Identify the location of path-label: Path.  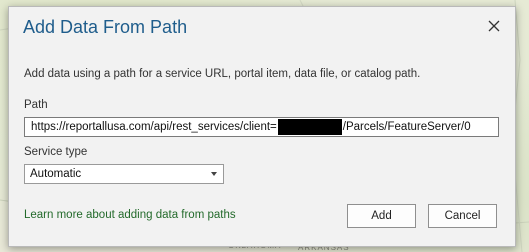
(36, 105).